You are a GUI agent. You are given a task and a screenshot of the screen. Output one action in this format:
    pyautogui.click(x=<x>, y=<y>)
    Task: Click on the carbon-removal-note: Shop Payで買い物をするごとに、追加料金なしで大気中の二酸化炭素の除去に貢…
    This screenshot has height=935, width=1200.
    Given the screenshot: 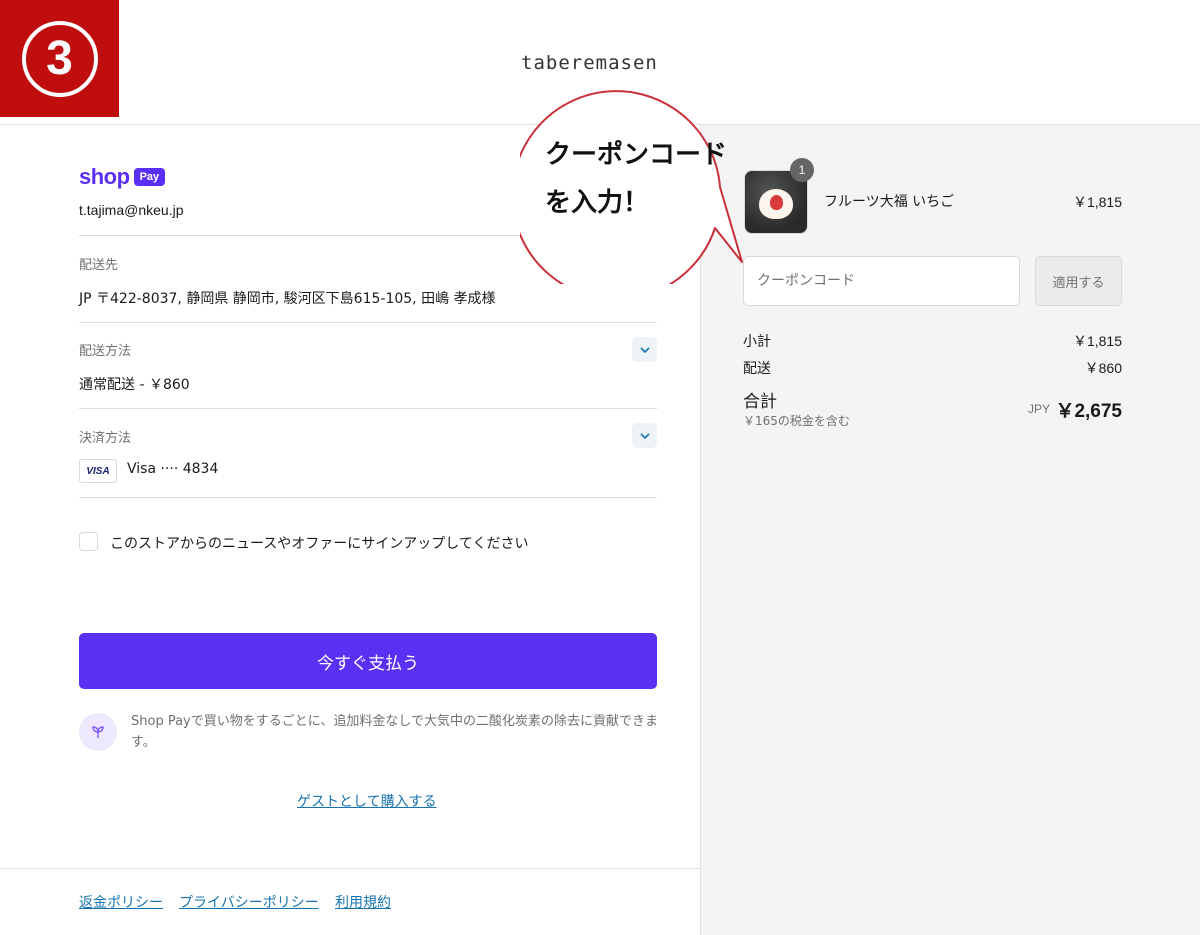 What is the action you would take?
    pyautogui.click(x=394, y=732)
    